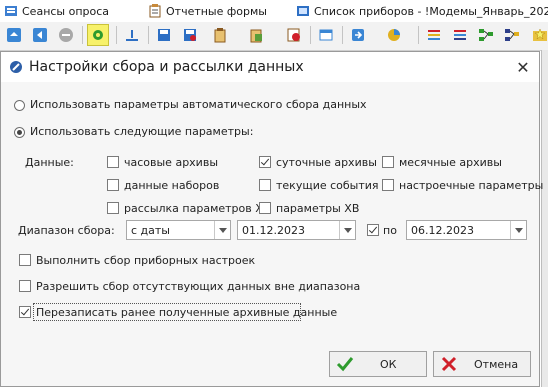 Image resolution: width=548 pixels, height=387 pixels. What do you see at coordinates (358, 35) in the screenshot?
I see `export-icon` at bounding box center [358, 35].